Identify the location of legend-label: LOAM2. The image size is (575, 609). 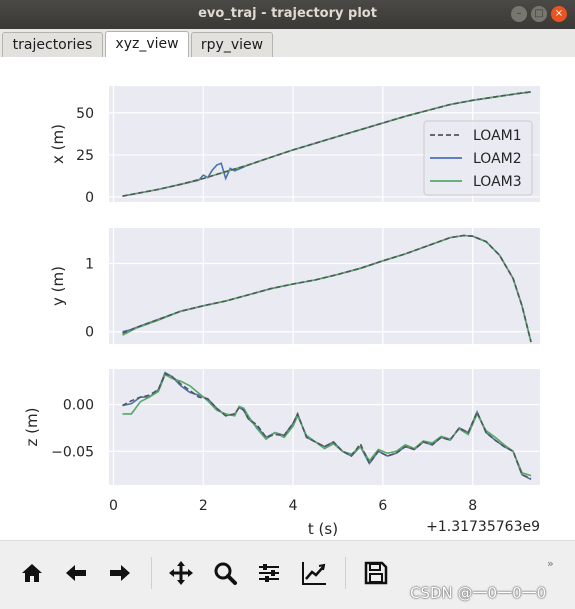
(497, 159).